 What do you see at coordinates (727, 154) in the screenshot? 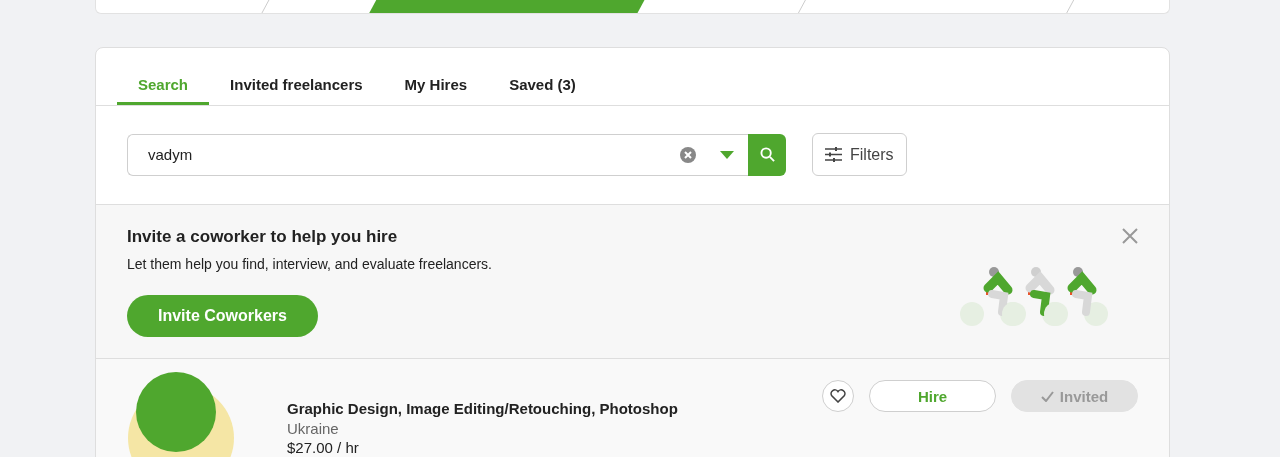
I see `dropdown-icon` at bounding box center [727, 154].